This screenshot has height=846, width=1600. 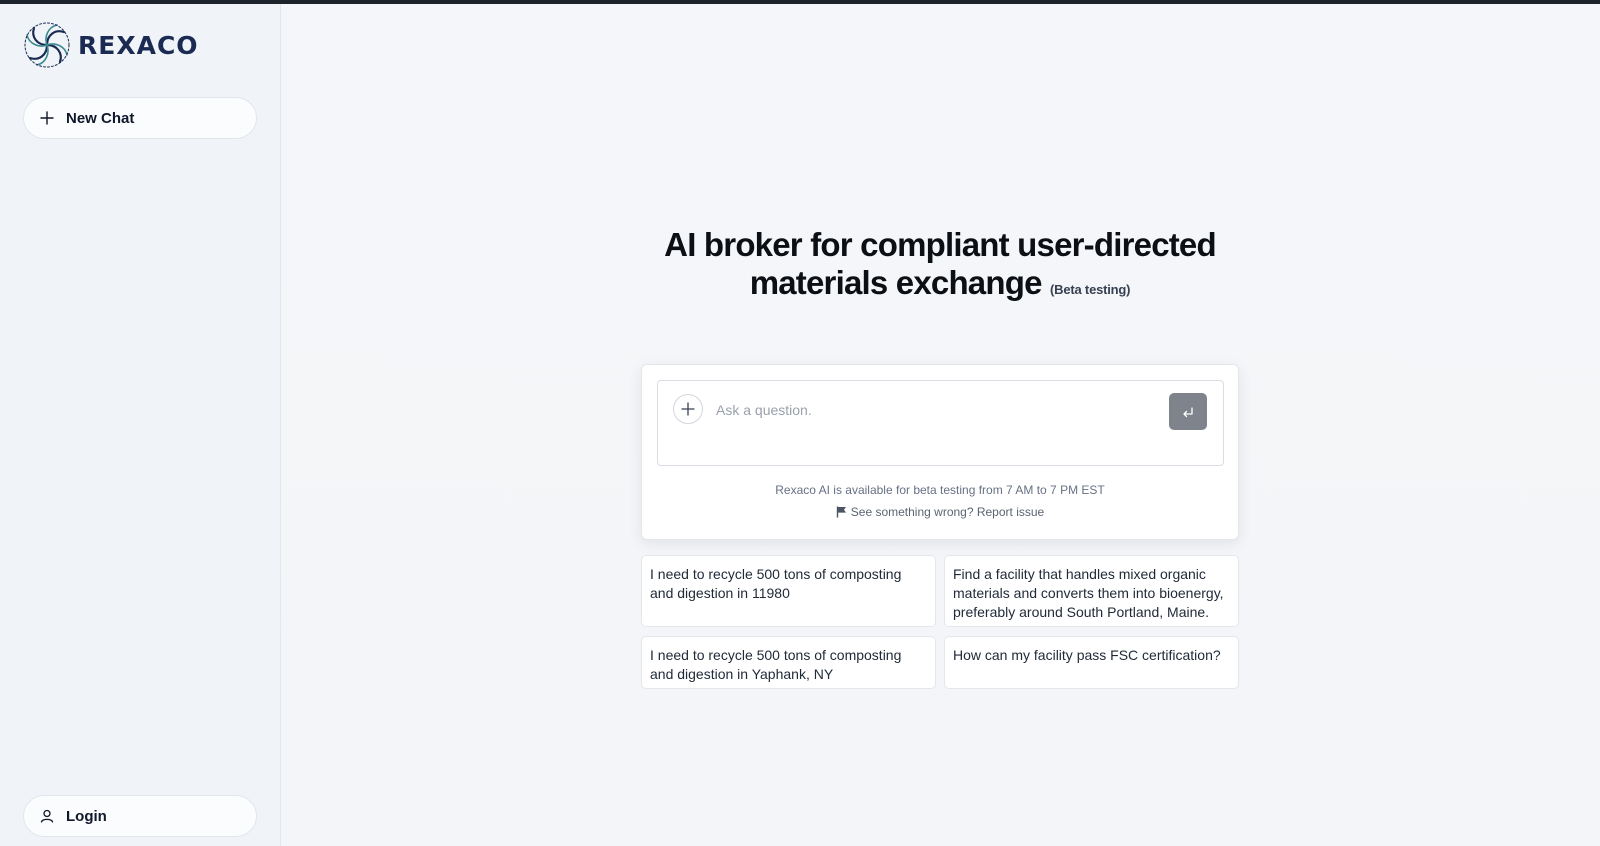 I want to click on report-issue-label: See something wrong? Report issue, so click(x=947, y=512).